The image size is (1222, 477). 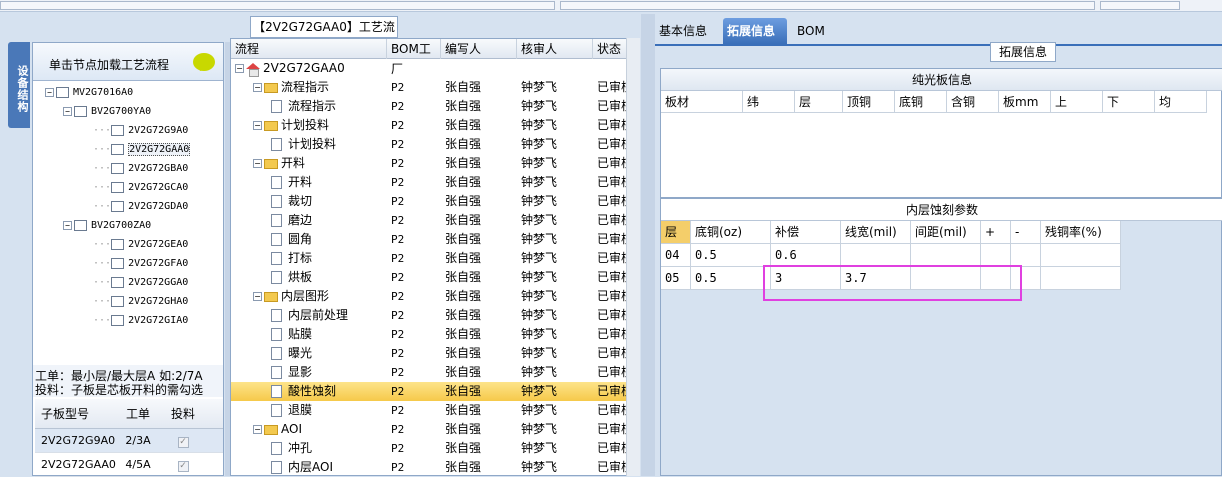 I want to click on col-header: 均, so click(x=1181, y=102).